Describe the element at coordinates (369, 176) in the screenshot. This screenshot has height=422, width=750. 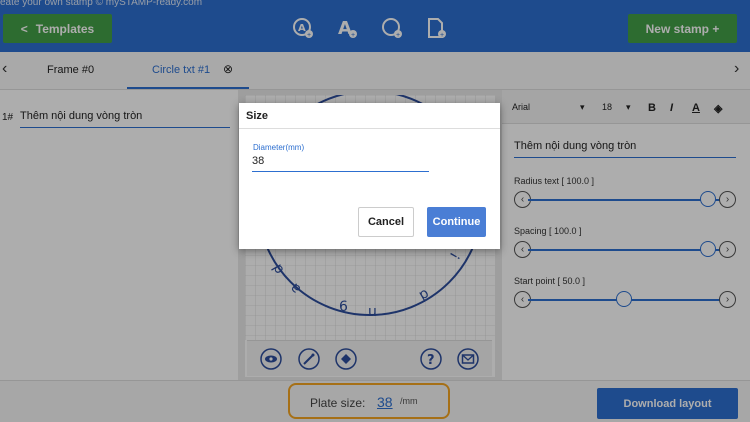
I see `size-dialog: Size Diameter(mm) 38 Cancel Continue` at that location.